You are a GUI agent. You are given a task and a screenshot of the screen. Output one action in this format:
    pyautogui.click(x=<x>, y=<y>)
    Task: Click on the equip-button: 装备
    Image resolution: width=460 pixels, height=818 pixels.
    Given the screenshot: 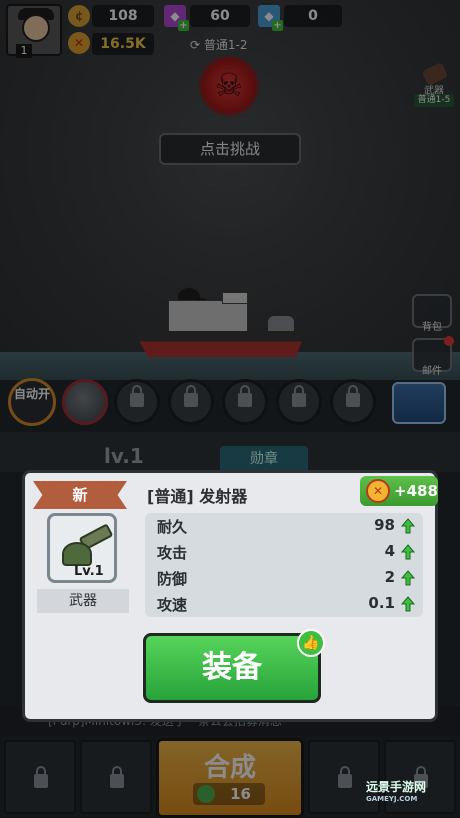 What is the action you would take?
    pyautogui.click(x=232, y=668)
    